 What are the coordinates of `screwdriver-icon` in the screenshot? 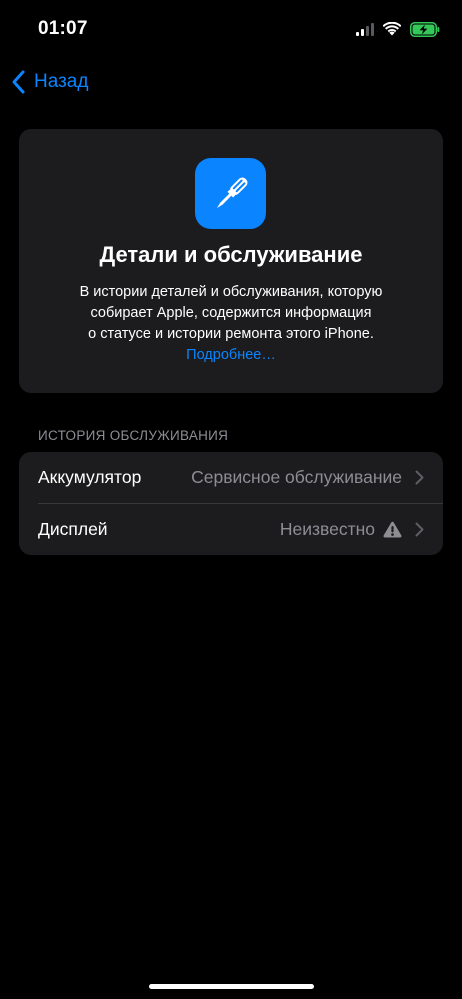 It's located at (232, 192).